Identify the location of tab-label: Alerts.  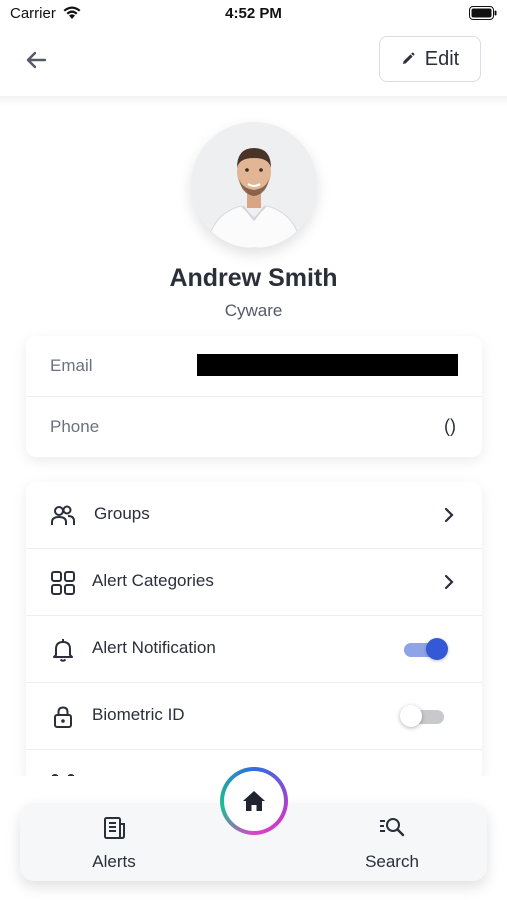
(114, 861).